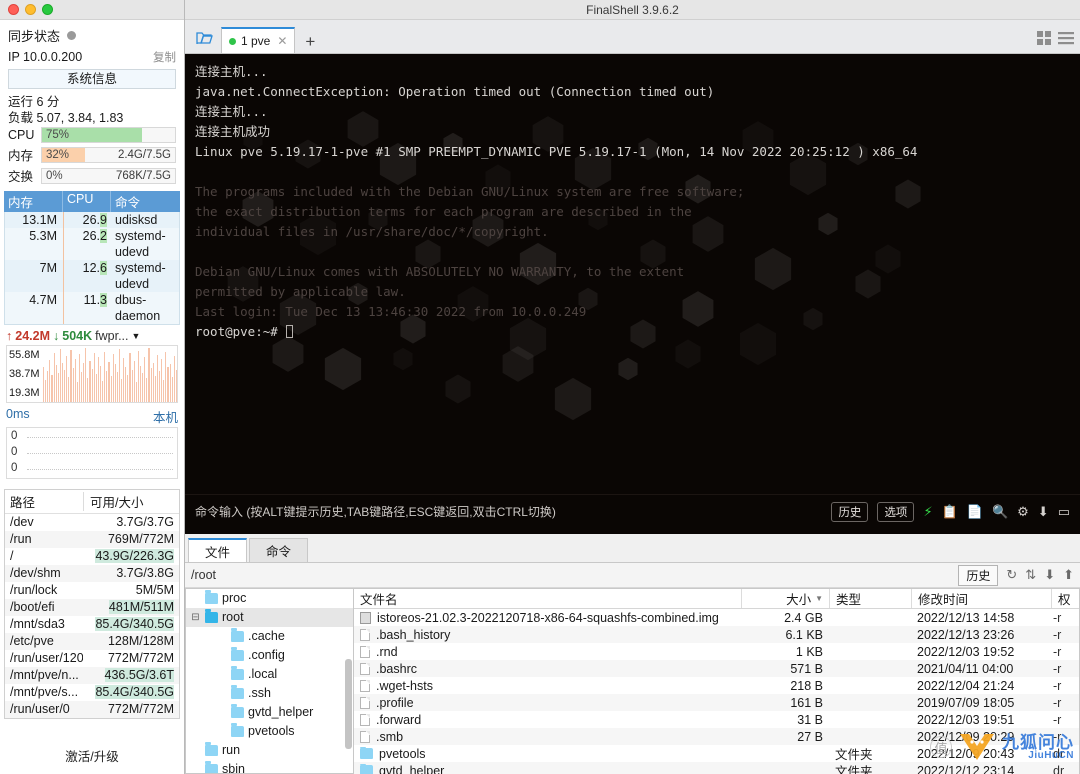  Describe the element at coordinates (92, 658) in the screenshot. I see `disk-row: /run/user/120 772M/772M` at that location.